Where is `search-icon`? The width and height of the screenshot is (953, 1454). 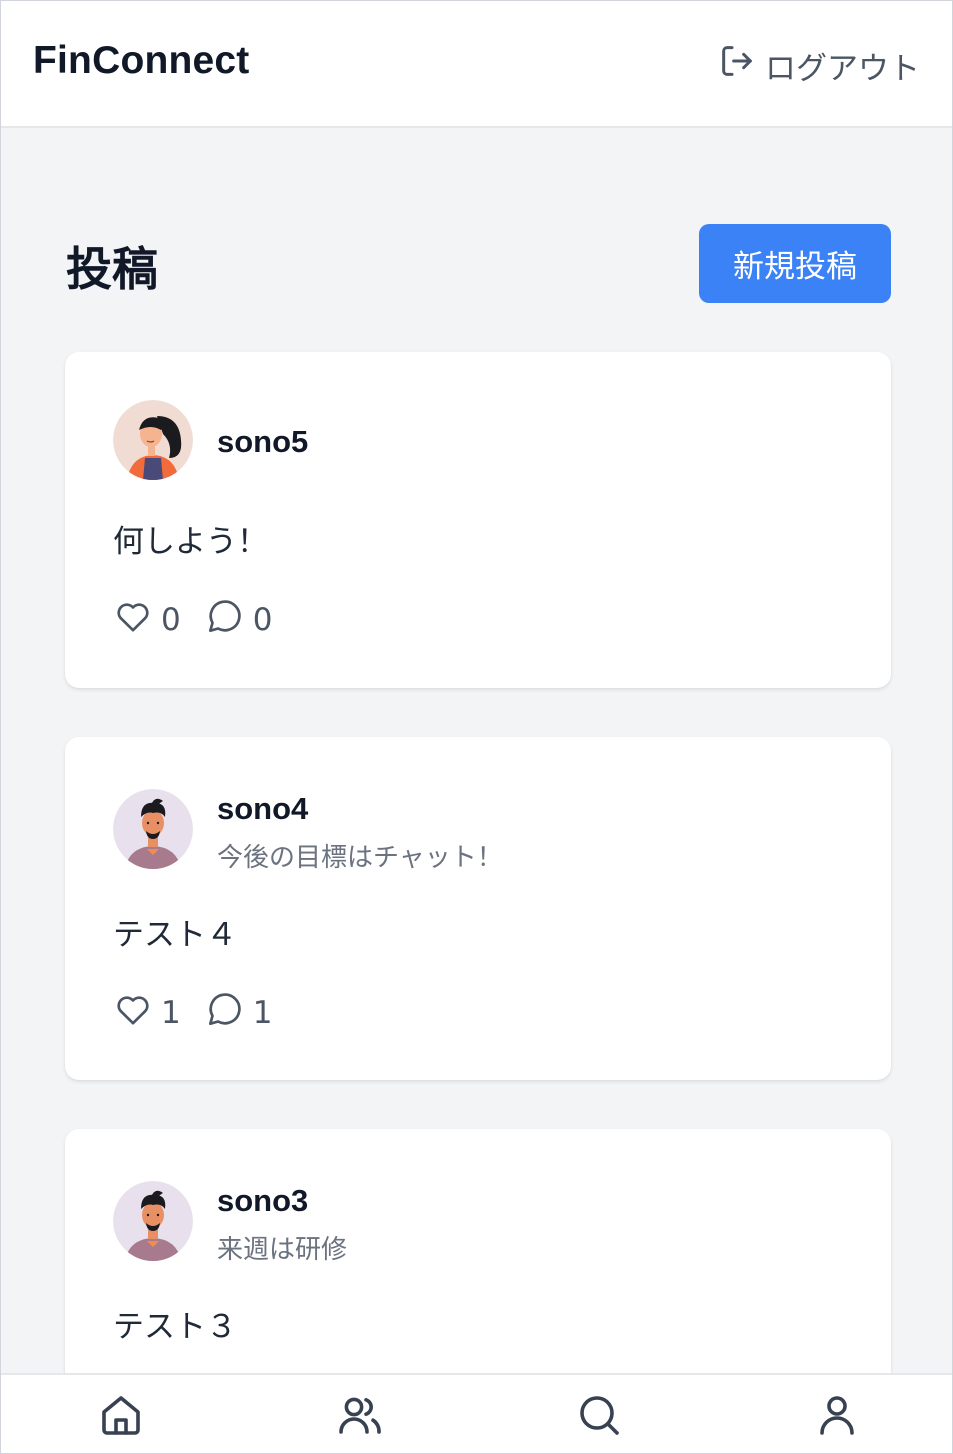 search-icon is located at coordinates (599, 1419).